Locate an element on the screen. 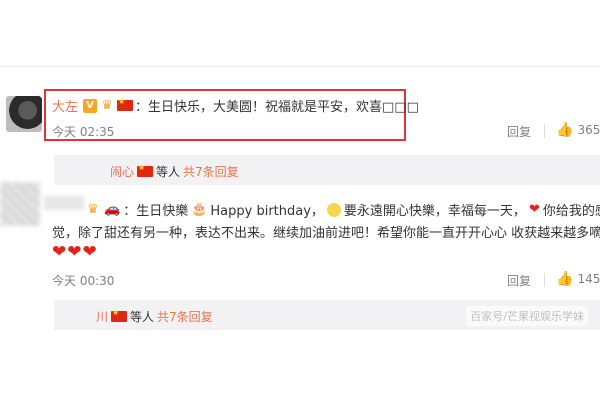  watermark: 百家号/芒果视娱乐学妹 is located at coordinates (527, 316).